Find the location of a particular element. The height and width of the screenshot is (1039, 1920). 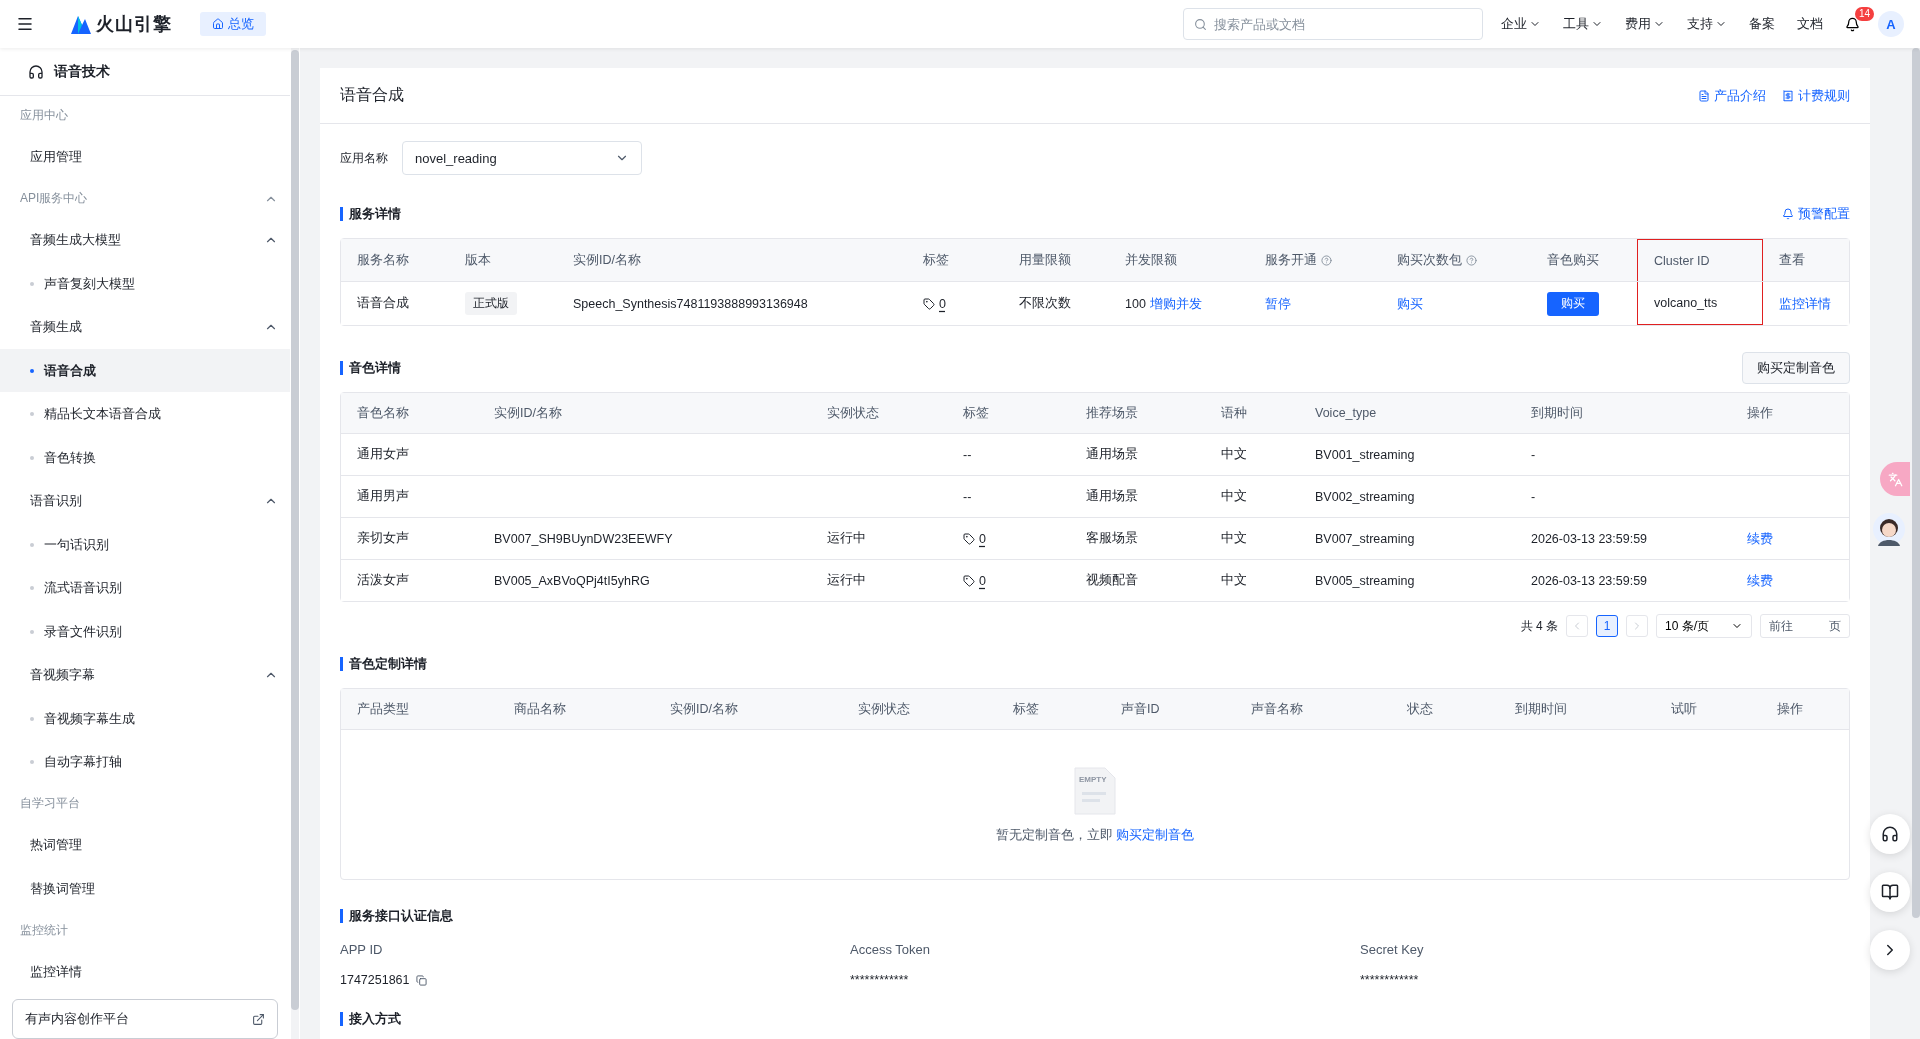

field-label: 应用名称 is located at coordinates (364, 158).